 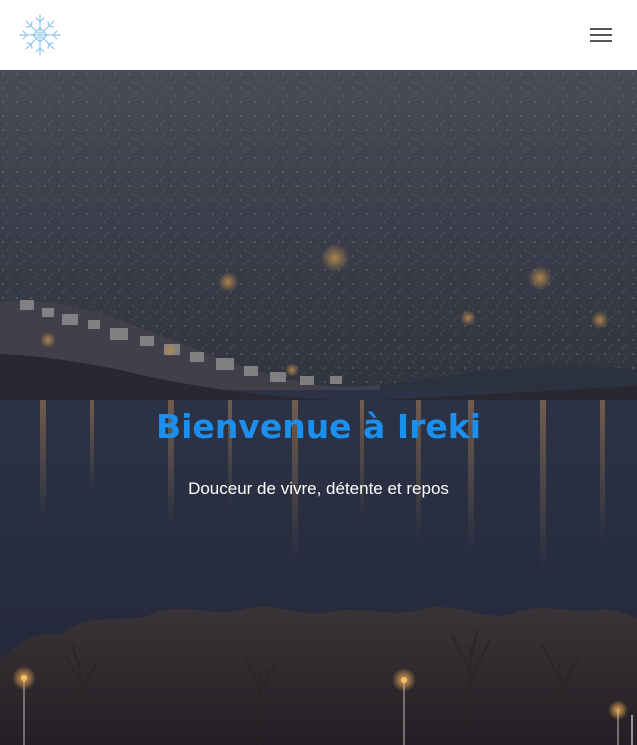 What do you see at coordinates (318, 488) in the screenshot?
I see `hero-subtitle: Douceur de vivre, détente et repos` at bounding box center [318, 488].